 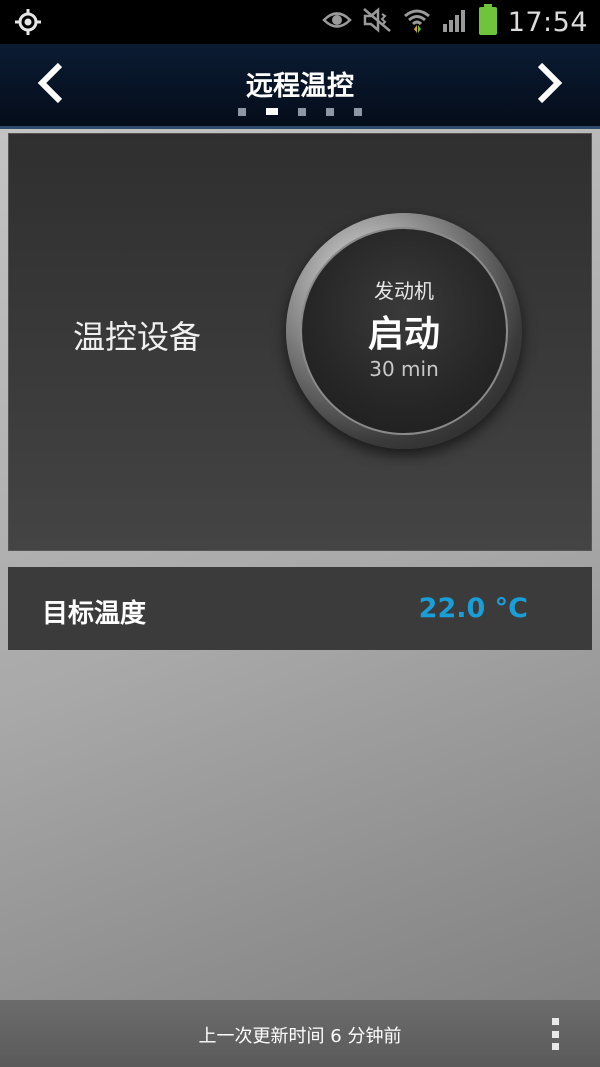 What do you see at coordinates (94, 614) in the screenshot?
I see `target-temperature-label: 目标温度` at bounding box center [94, 614].